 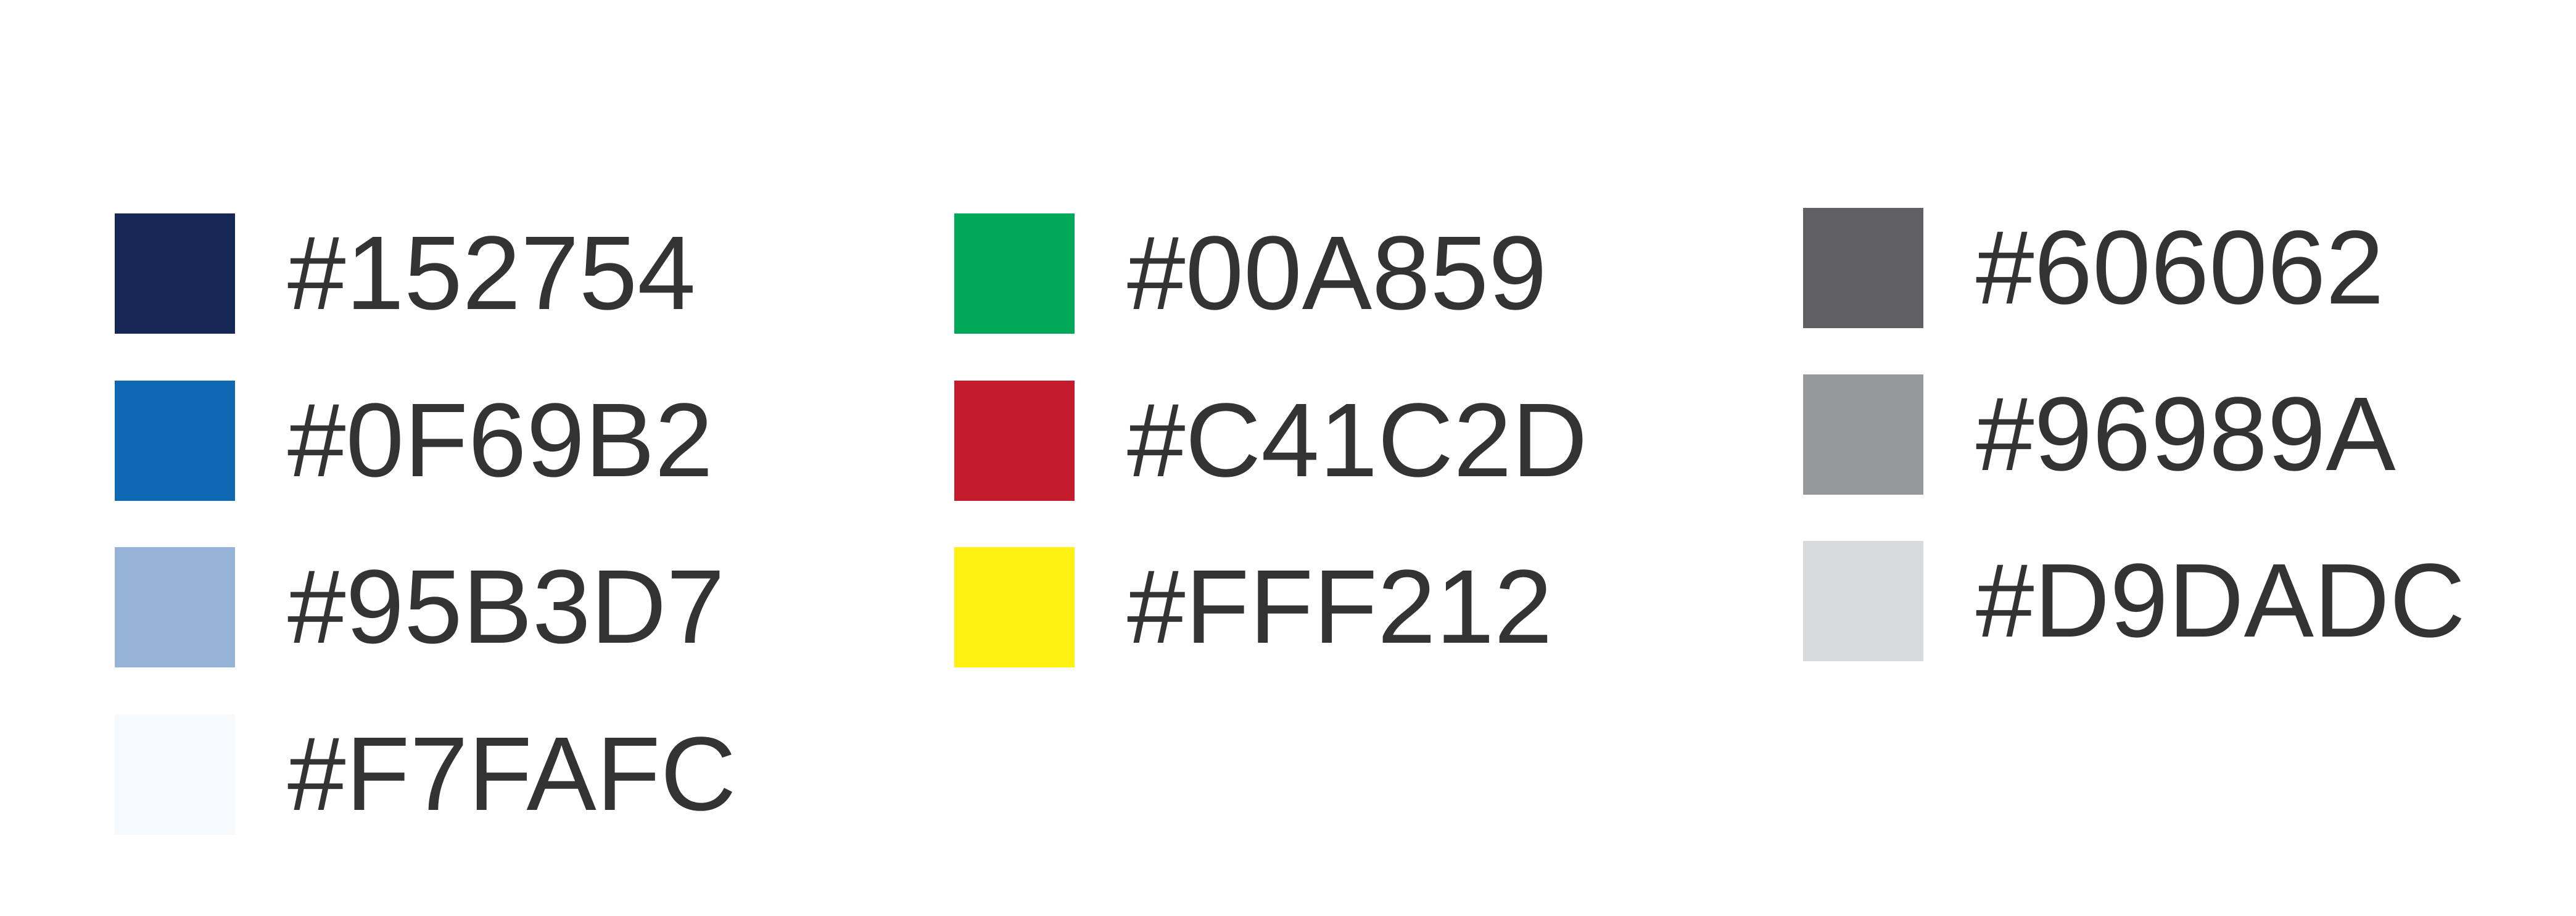 I want to click on hex-code-label: #F7FAFC, so click(x=512, y=775).